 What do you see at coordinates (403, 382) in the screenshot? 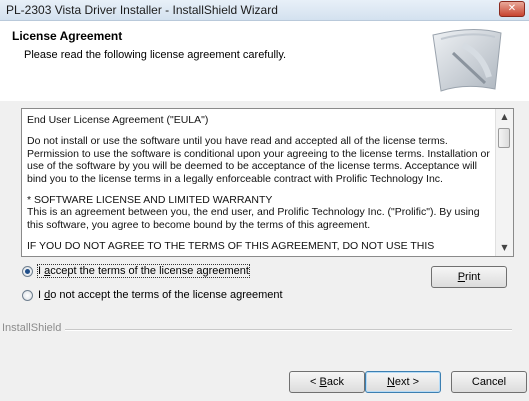
I see `next-button: Next >` at bounding box center [403, 382].